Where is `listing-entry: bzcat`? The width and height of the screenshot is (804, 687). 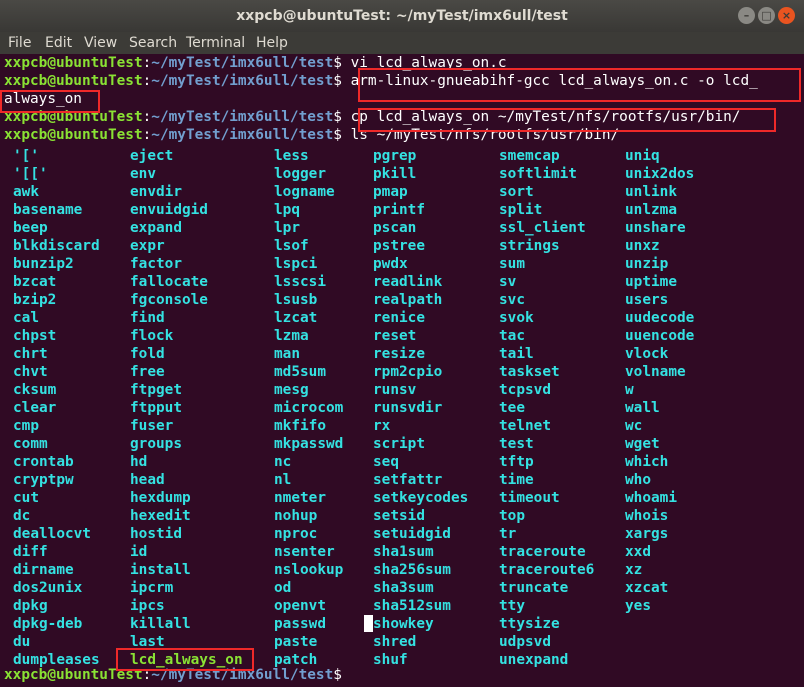 listing-entry: bzcat is located at coordinates (35, 282).